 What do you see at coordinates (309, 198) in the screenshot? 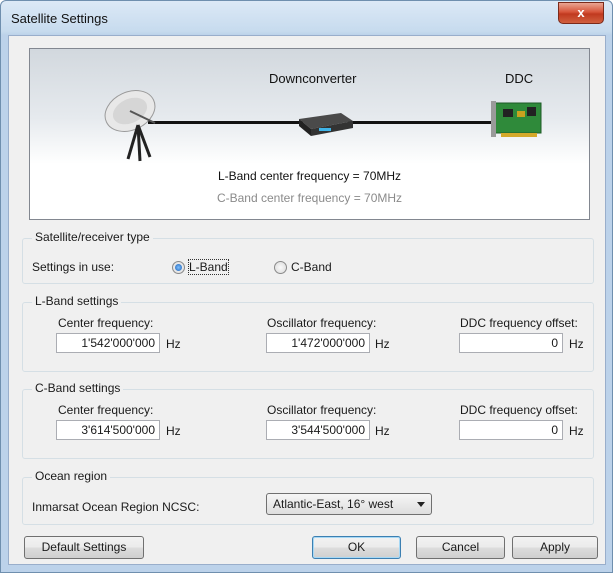
I see `cband-frequency-note: C-Band center frequency = 70MHz` at bounding box center [309, 198].